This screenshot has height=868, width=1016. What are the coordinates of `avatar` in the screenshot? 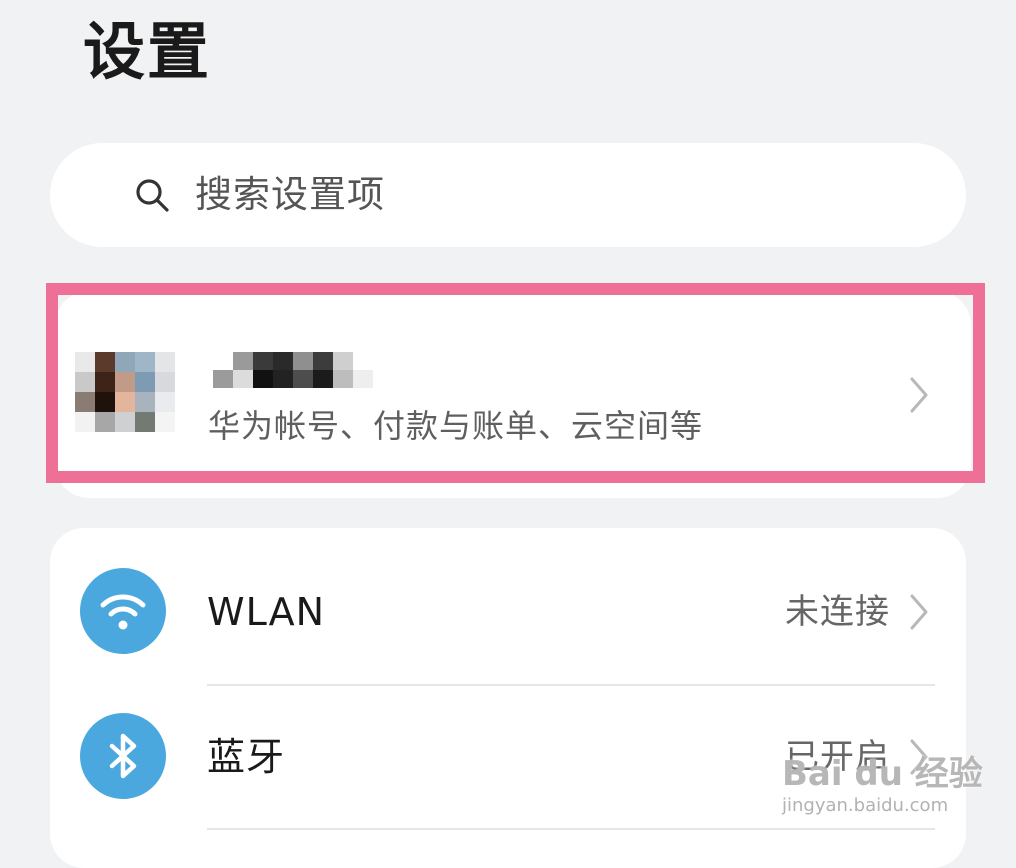 It's located at (125, 392).